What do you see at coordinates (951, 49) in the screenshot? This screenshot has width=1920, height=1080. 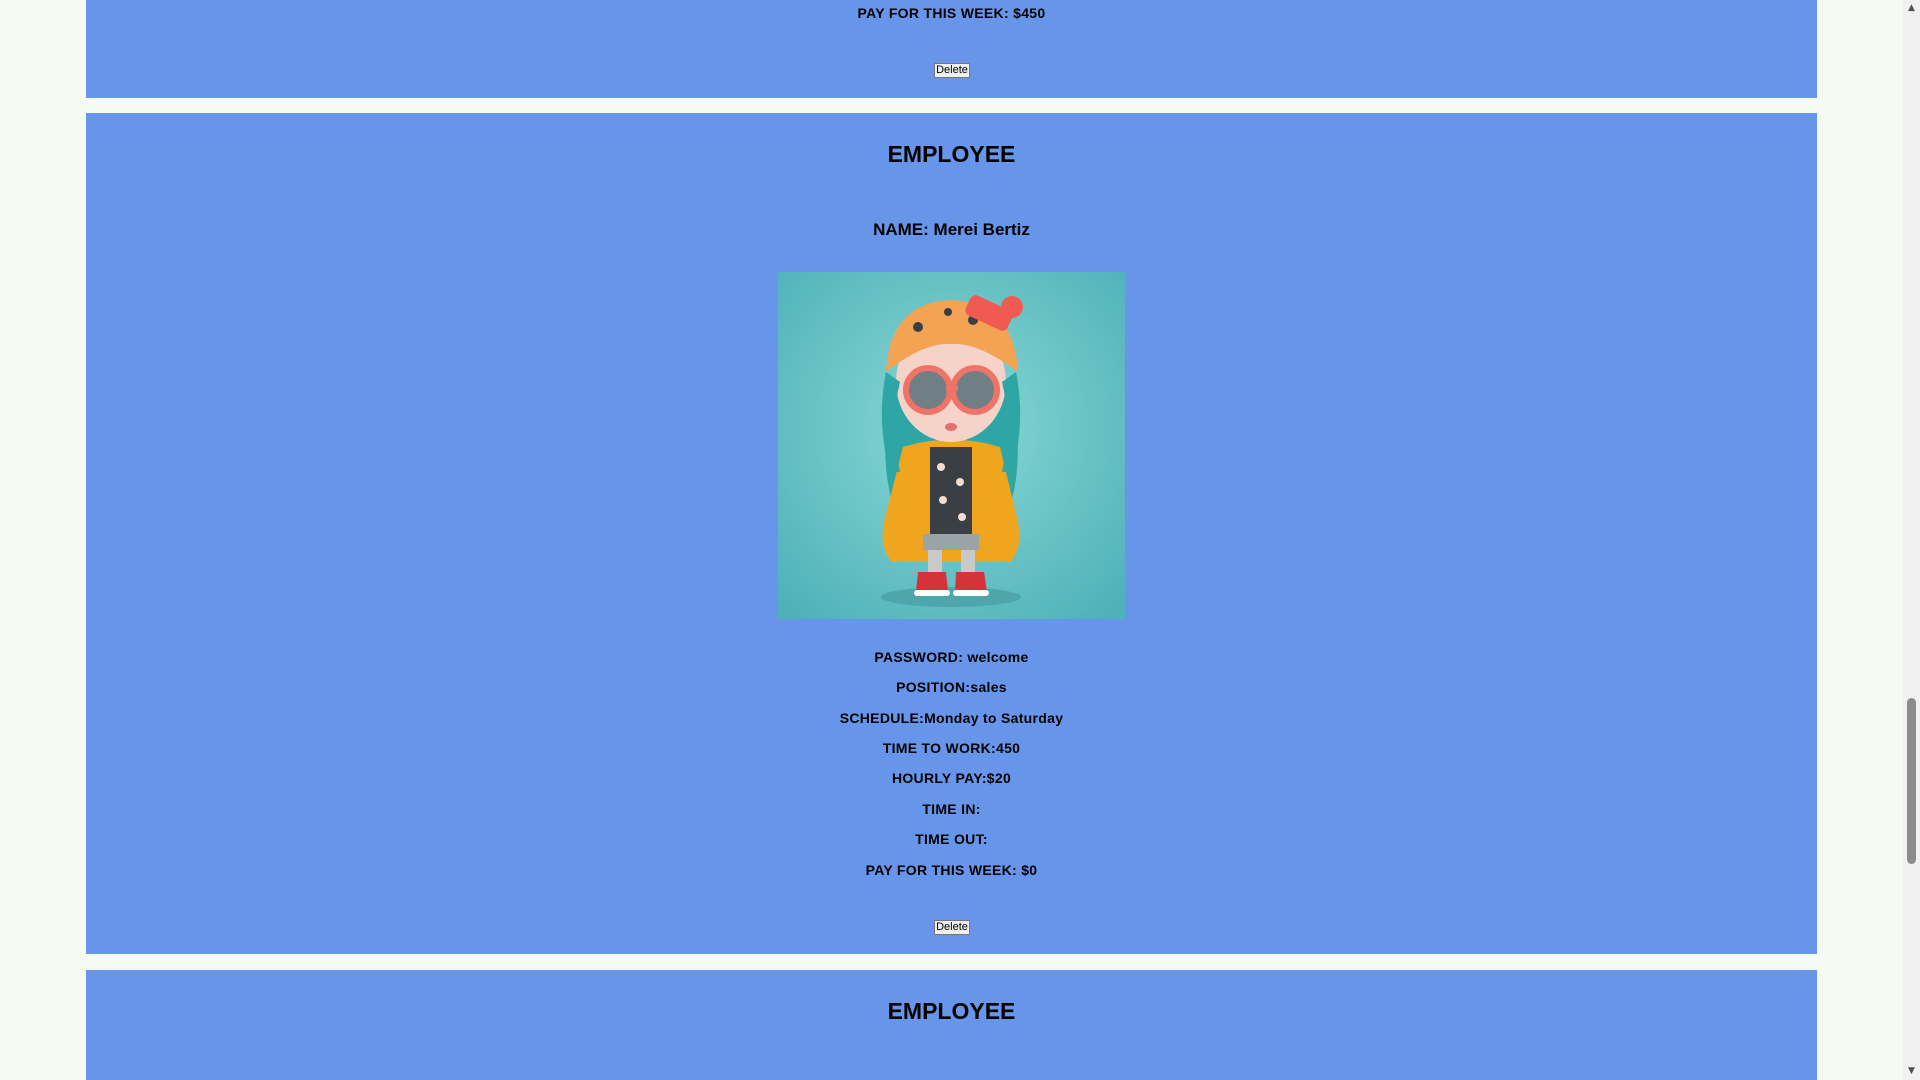 I see `employee-card: PAY FOR THIS WEEK: $450 Delete` at bounding box center [951, 49].